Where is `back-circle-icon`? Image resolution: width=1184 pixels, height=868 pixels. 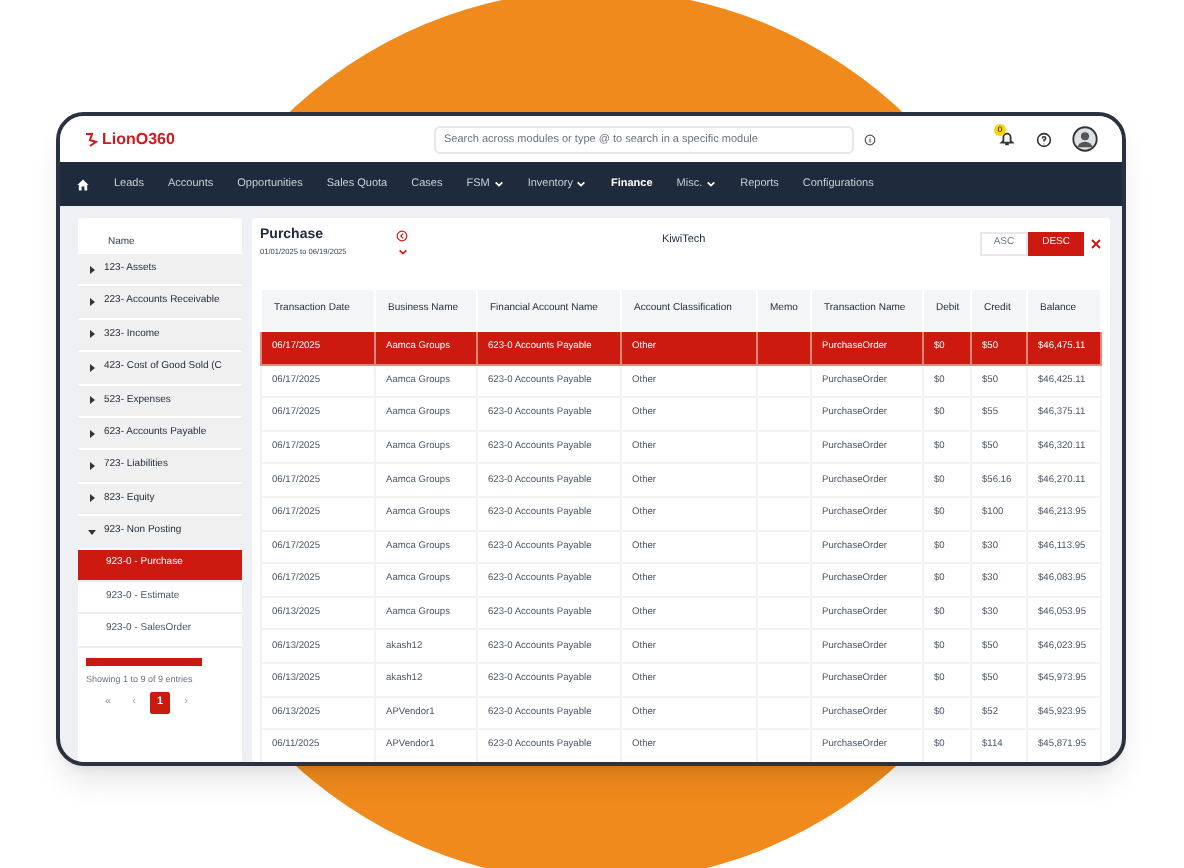
back-circle-icon is located at coordinates (402, 236).